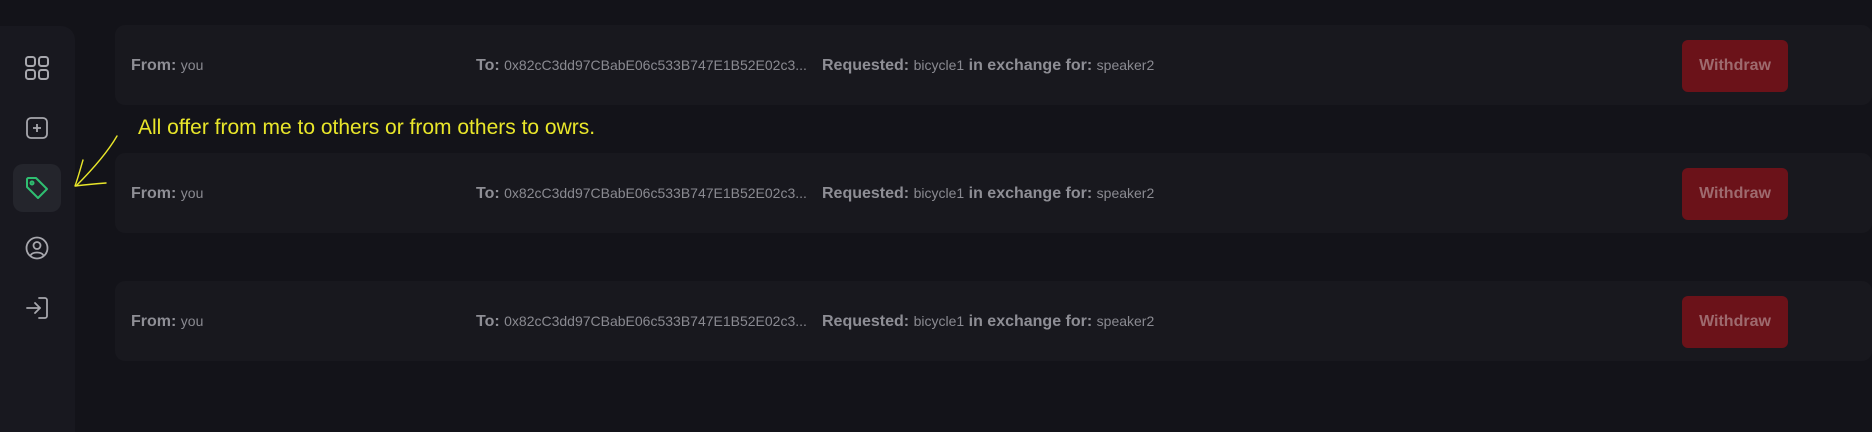 This screenshot has height=432, width=1872. I want to click on plus-square-icon, so click(37, 128).